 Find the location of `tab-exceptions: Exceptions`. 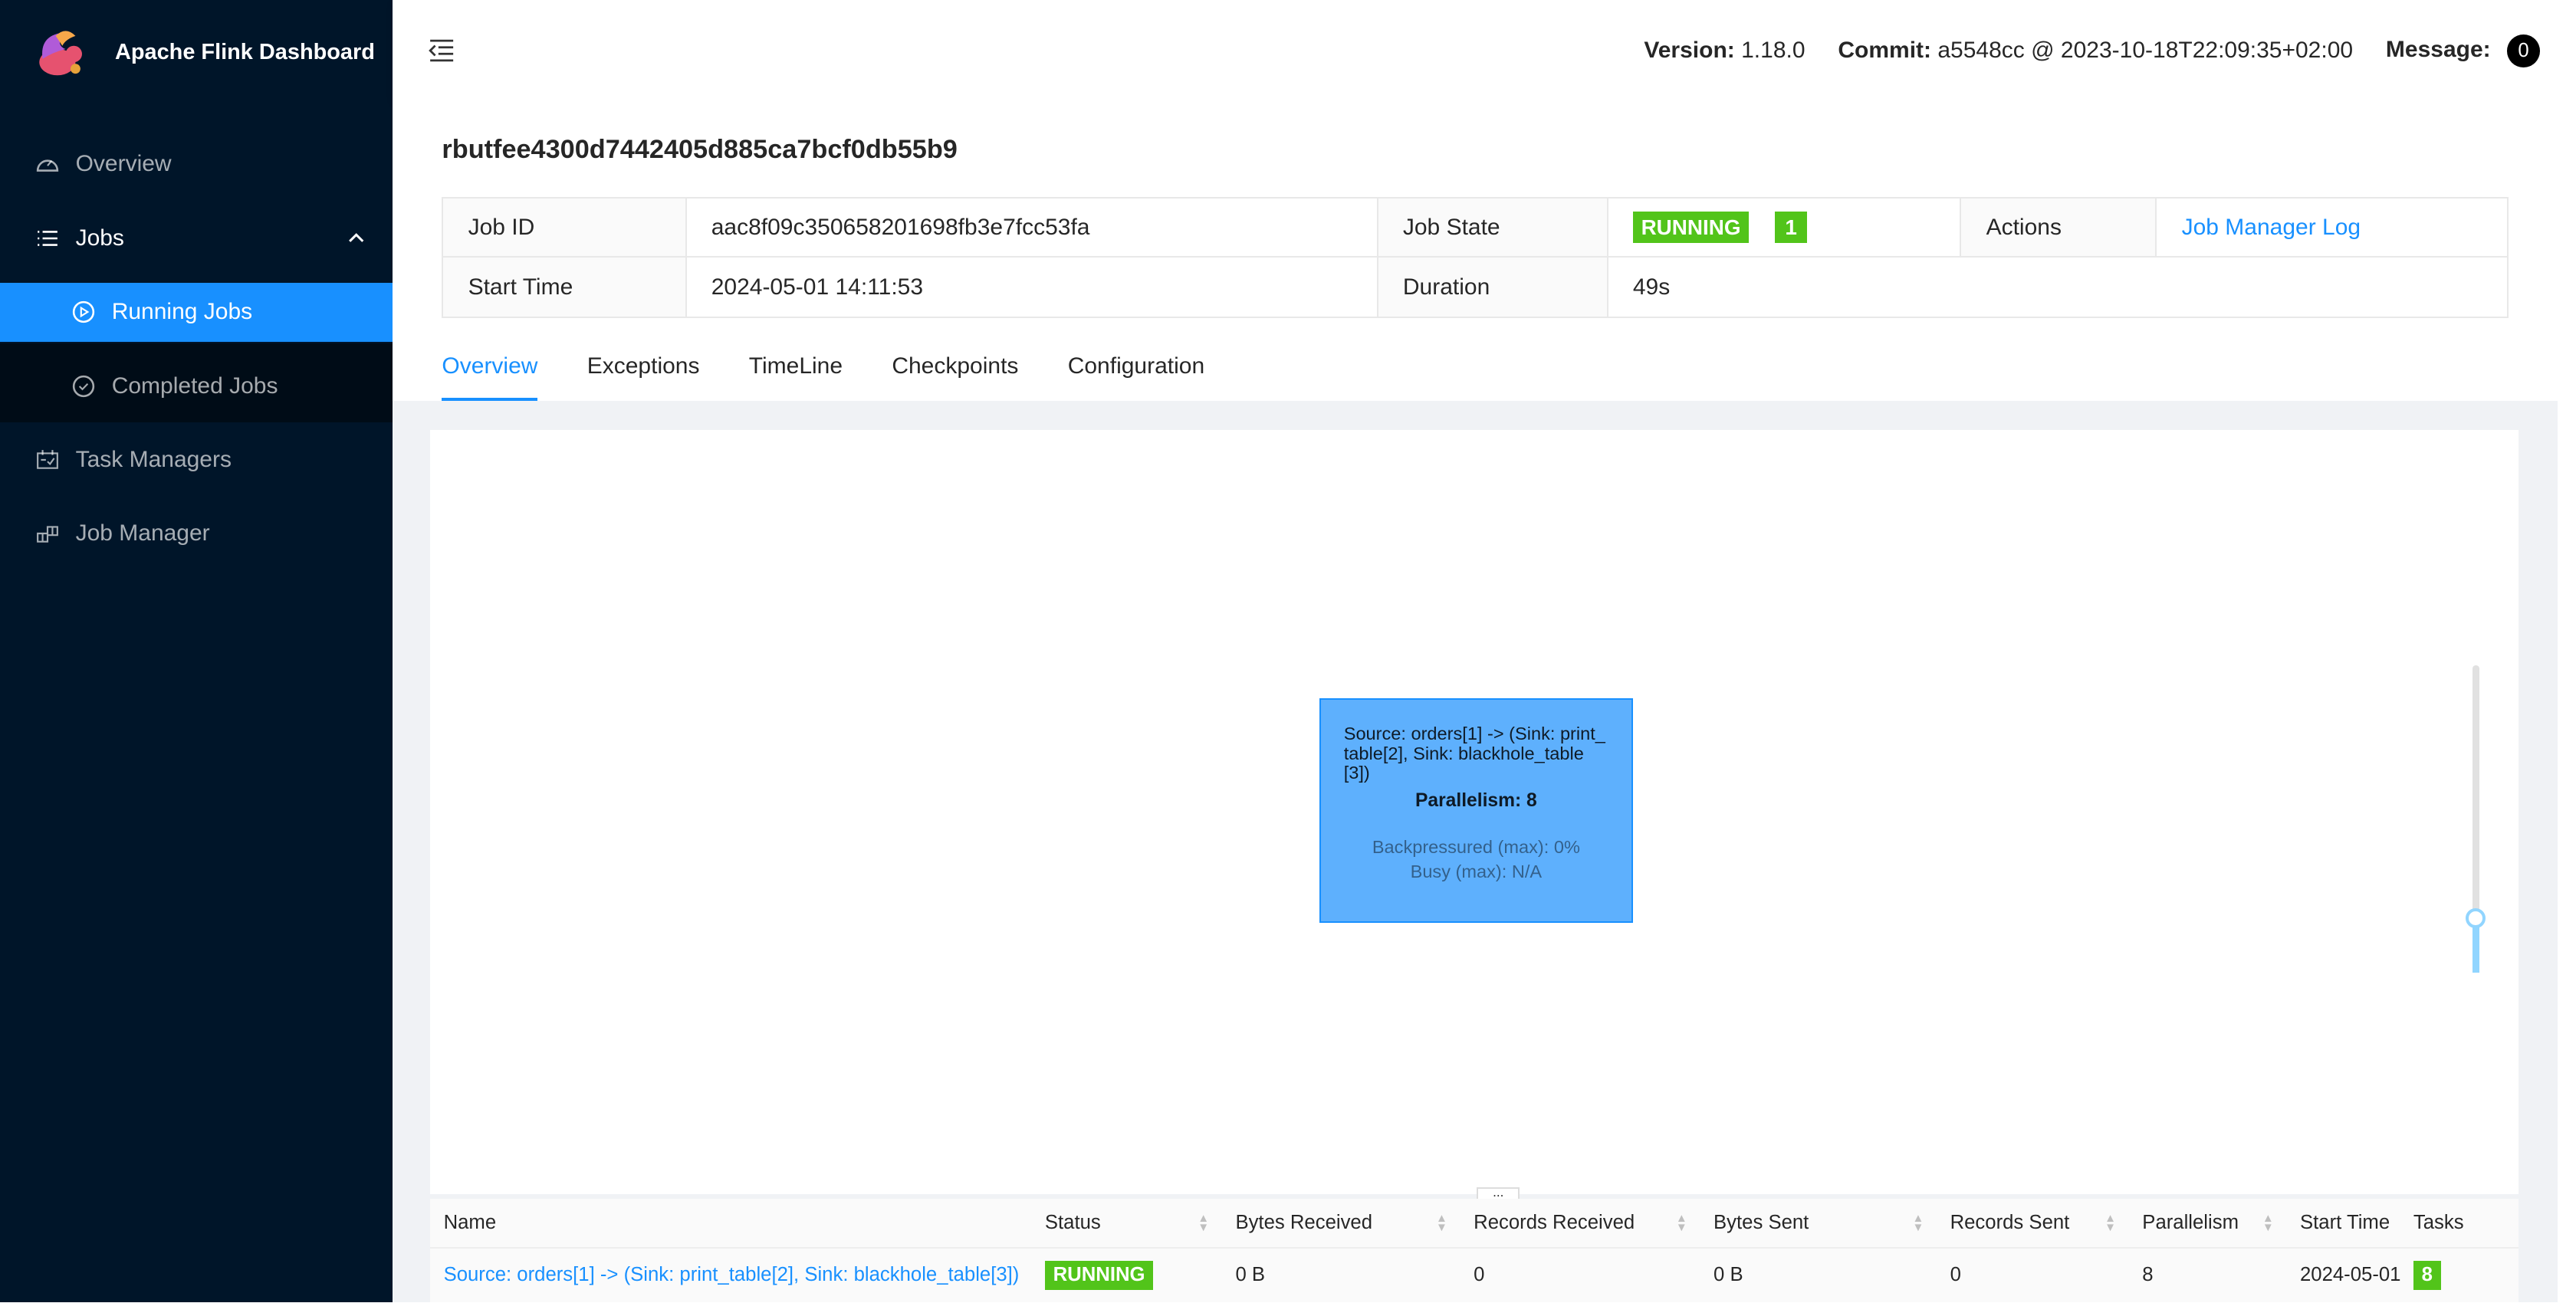

tab-exceptions: Exceptions is located at coordinates (643, 374).